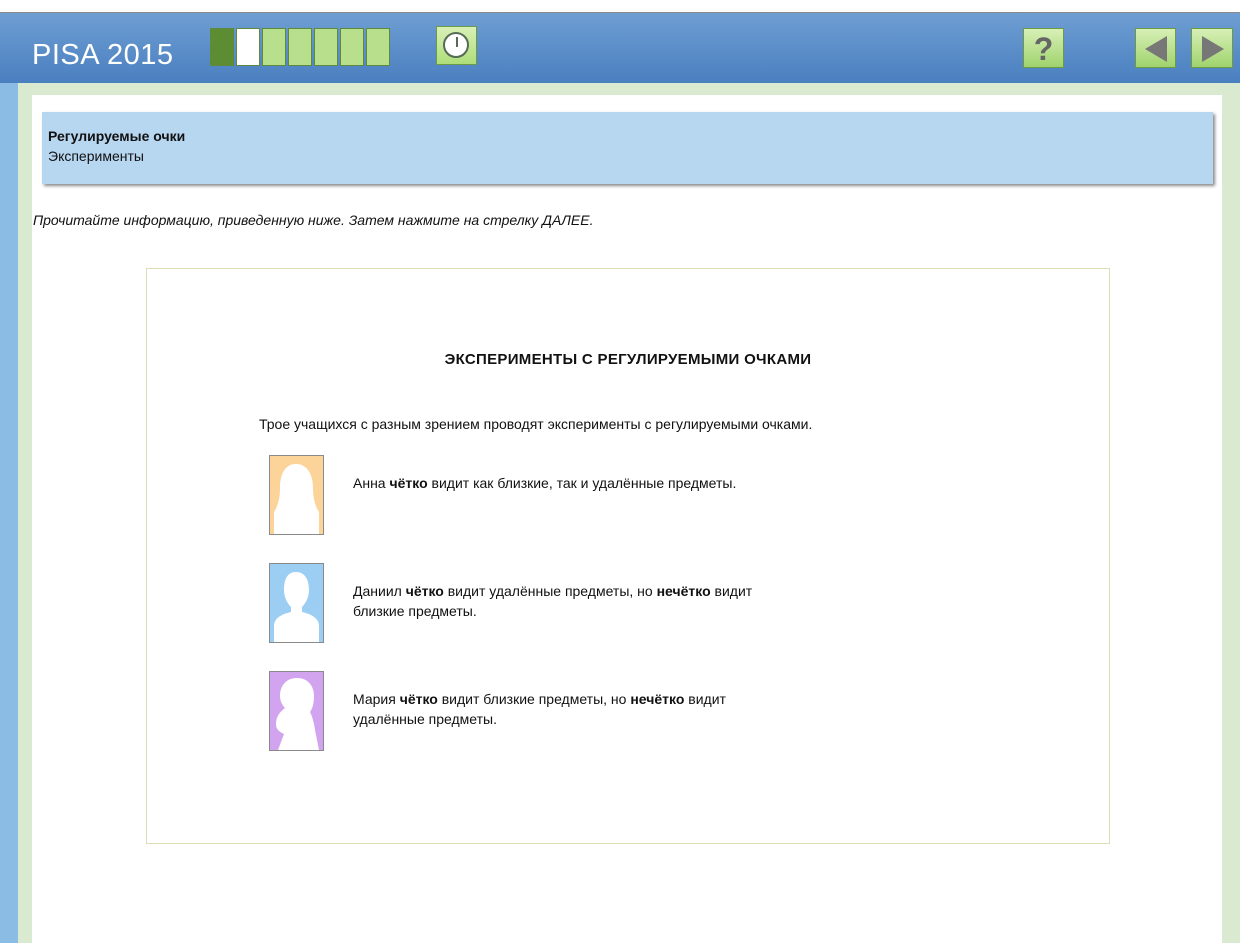 This screenshot has height=943, width=1240. What do you see at coordinates (628, 359) in the screenshot?
I see `stimulus-heading: ЭКСПЕРИМЕНТЫ С РЕГУЛИРУЕМЫМИ ОЧКАМИ` at bounding box center [628, 359].